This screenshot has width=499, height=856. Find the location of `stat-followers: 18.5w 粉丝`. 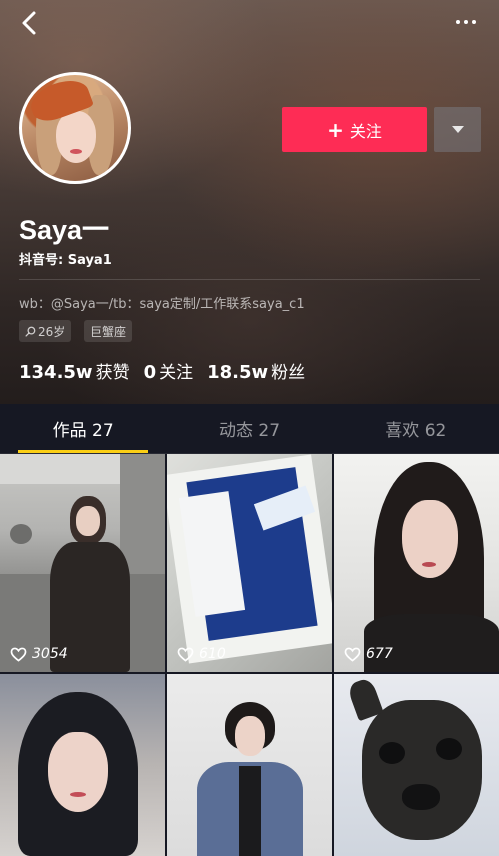

stat-followers: 18.5w 粉丝 is located at coordinates (256, 370).